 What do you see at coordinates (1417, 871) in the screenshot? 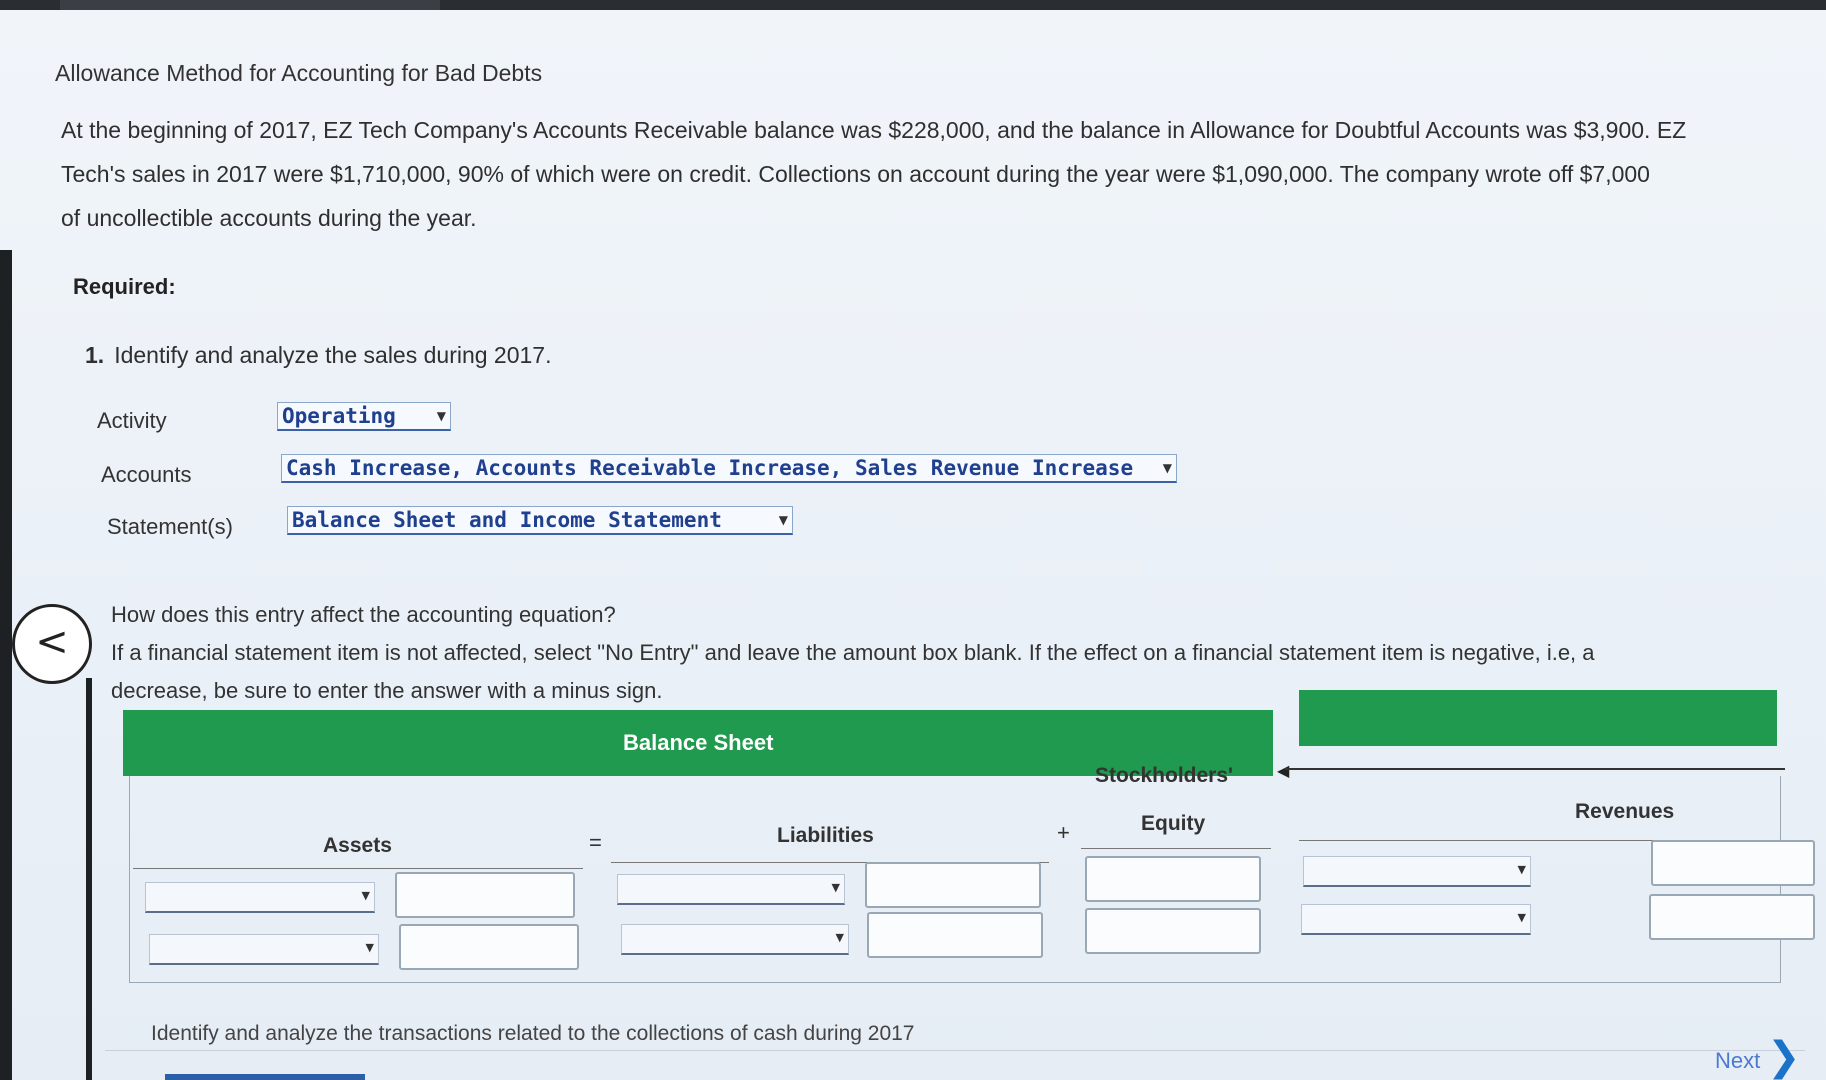
I see `revenues-account-select-1: ▼` at bounding box center [1417, 871].